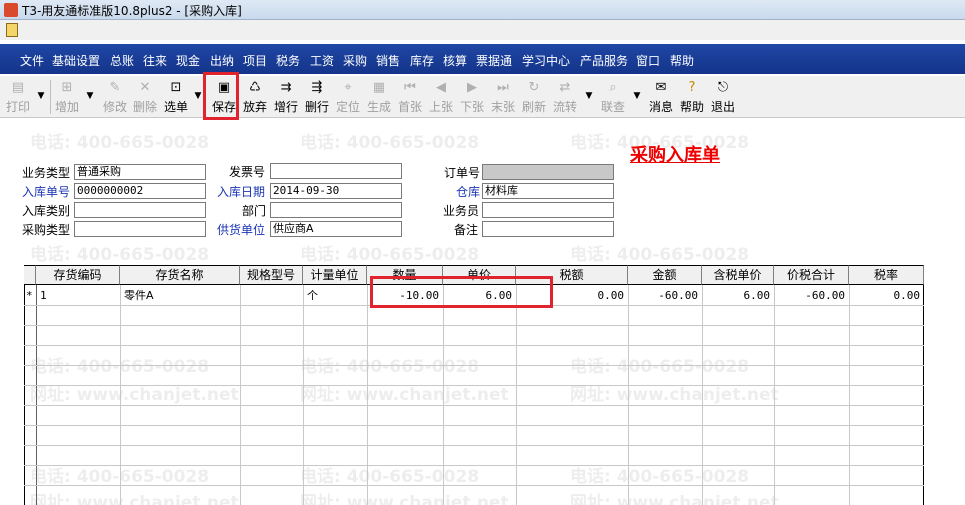  I want to click on menu-inventory: 库存, so click(422, 60).